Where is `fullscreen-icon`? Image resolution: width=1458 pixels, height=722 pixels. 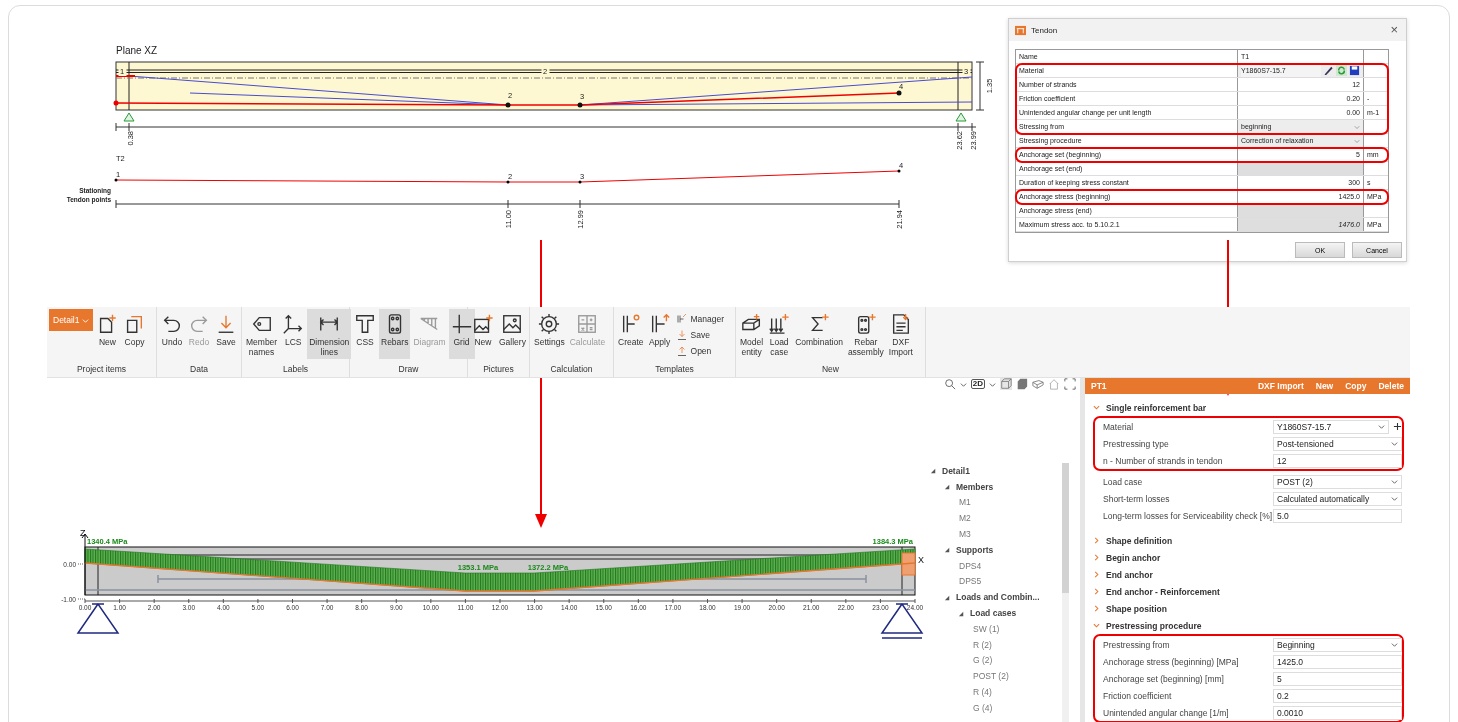 fullscreen-icon is located at coordinates (1070, 384).